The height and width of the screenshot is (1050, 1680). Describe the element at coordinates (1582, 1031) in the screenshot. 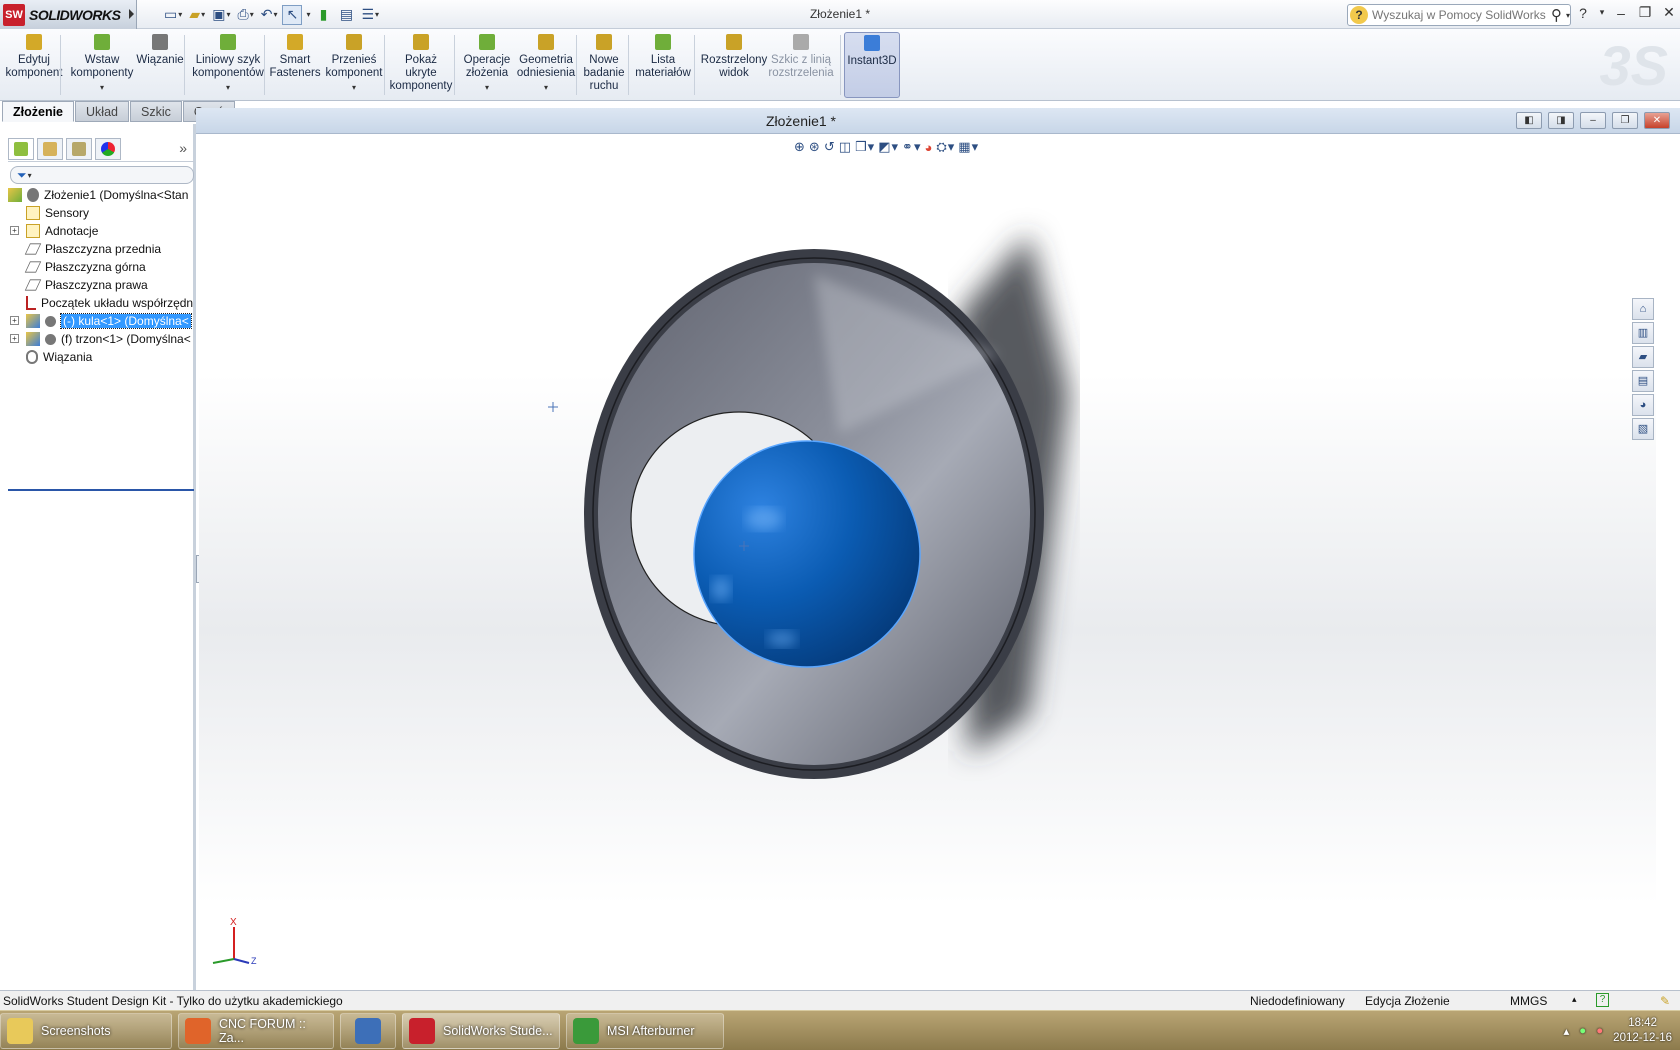

I see `tray-network-icon: ●` at that location.